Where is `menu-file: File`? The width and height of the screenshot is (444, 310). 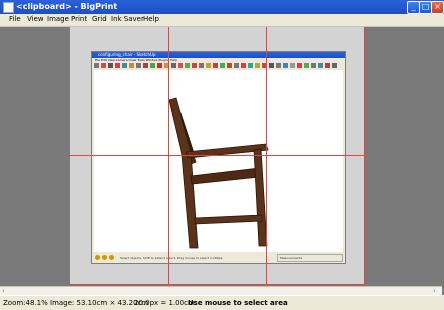
menu-file: File is located at coordinates (15, 19).